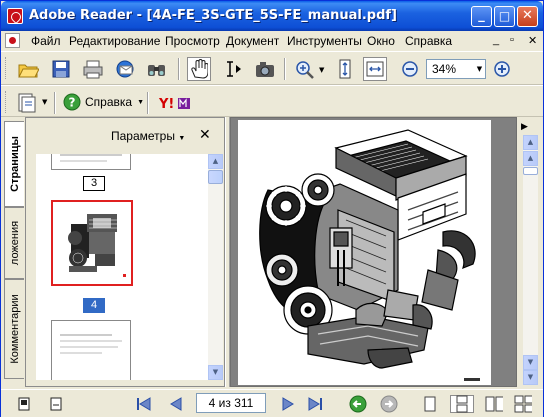 This screenshot has height=417, width=544. I want to click on document-menu-icon, so click(12, 40).